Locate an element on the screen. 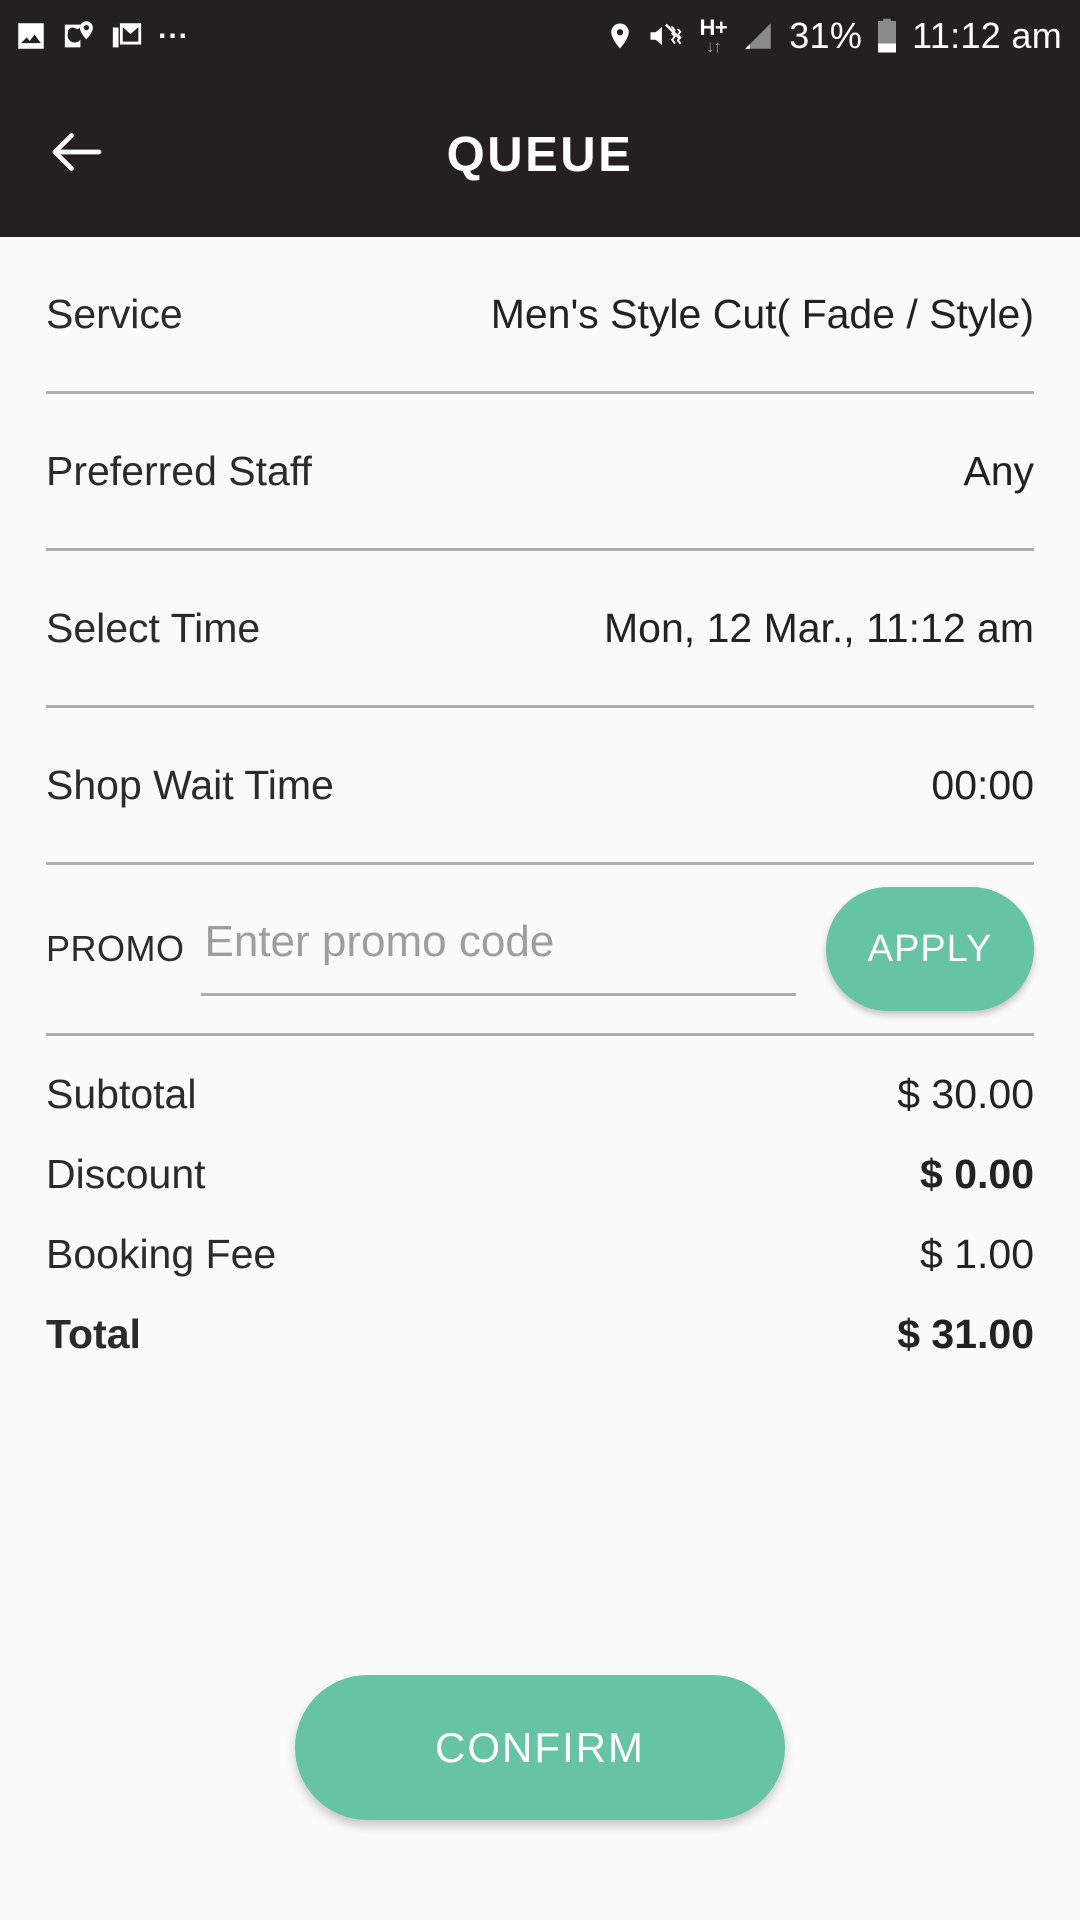 The width and height of the screenshot is (1080, 1920). summary-label: Booking Fee is located at coordinates (161, 1253).